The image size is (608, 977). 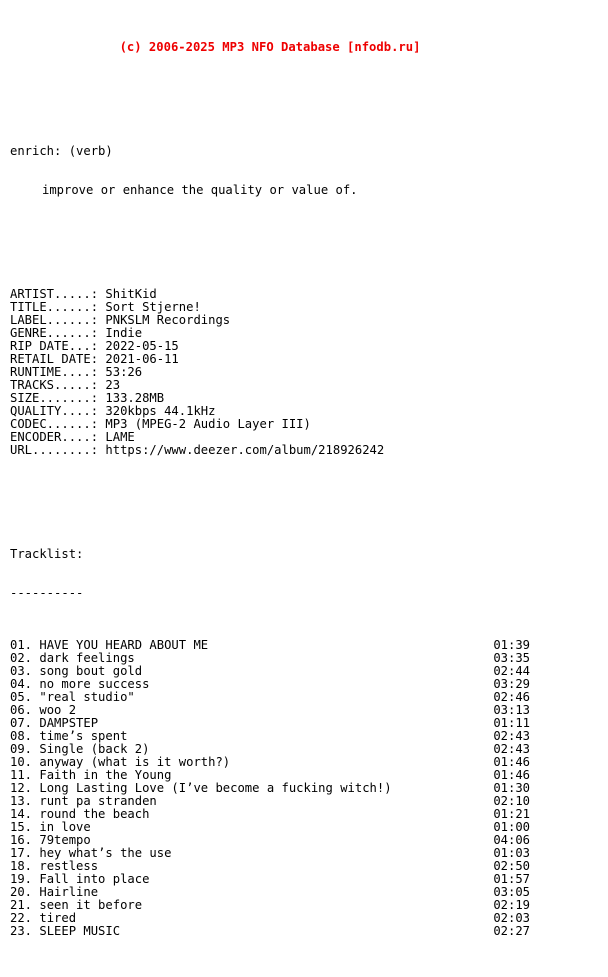 What do you see at coordinates (25, 710) in the screenshot?
I see `track-number: 06.` at bounding box center [25, 710].